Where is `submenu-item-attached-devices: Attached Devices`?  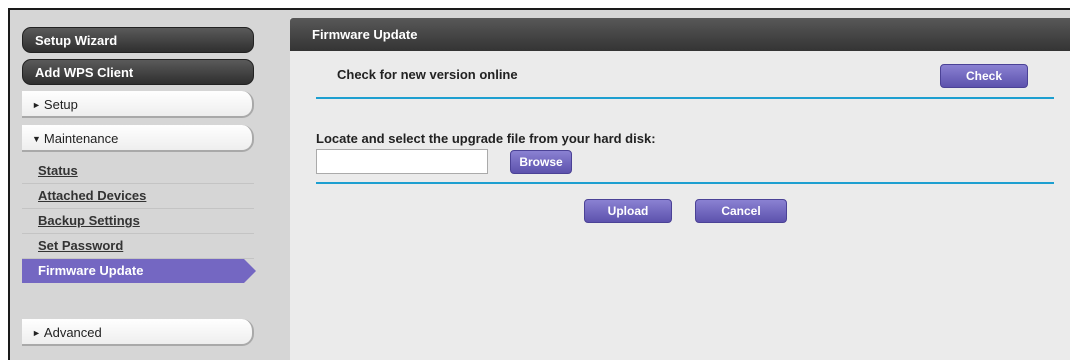
submenu-item-attached-devices: Attached Devices is located at coordinates (138, 196).